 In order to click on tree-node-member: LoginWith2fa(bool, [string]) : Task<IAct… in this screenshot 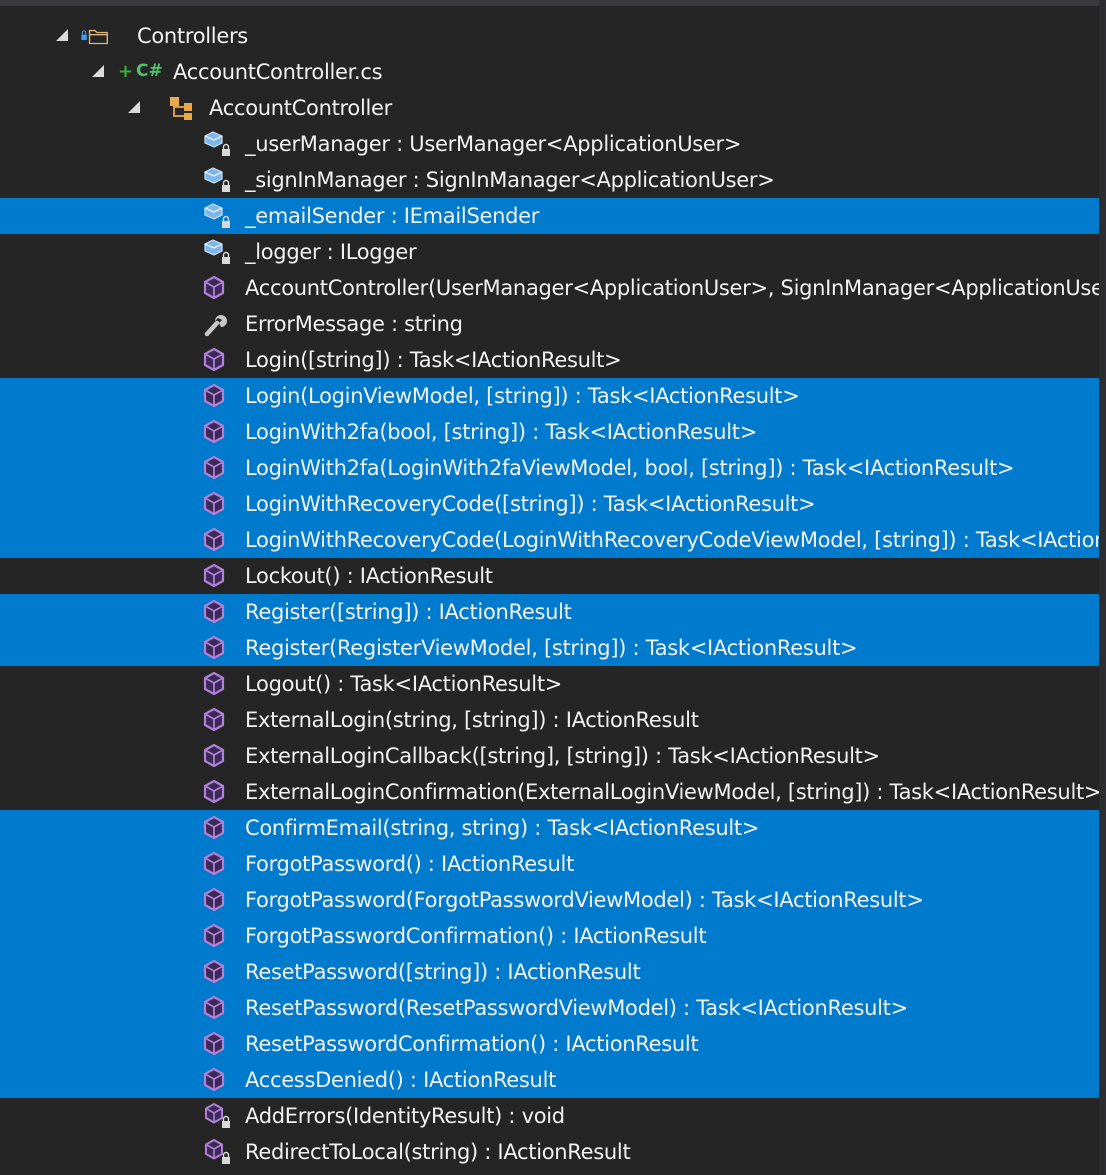, I will do `click(549, 432)`.